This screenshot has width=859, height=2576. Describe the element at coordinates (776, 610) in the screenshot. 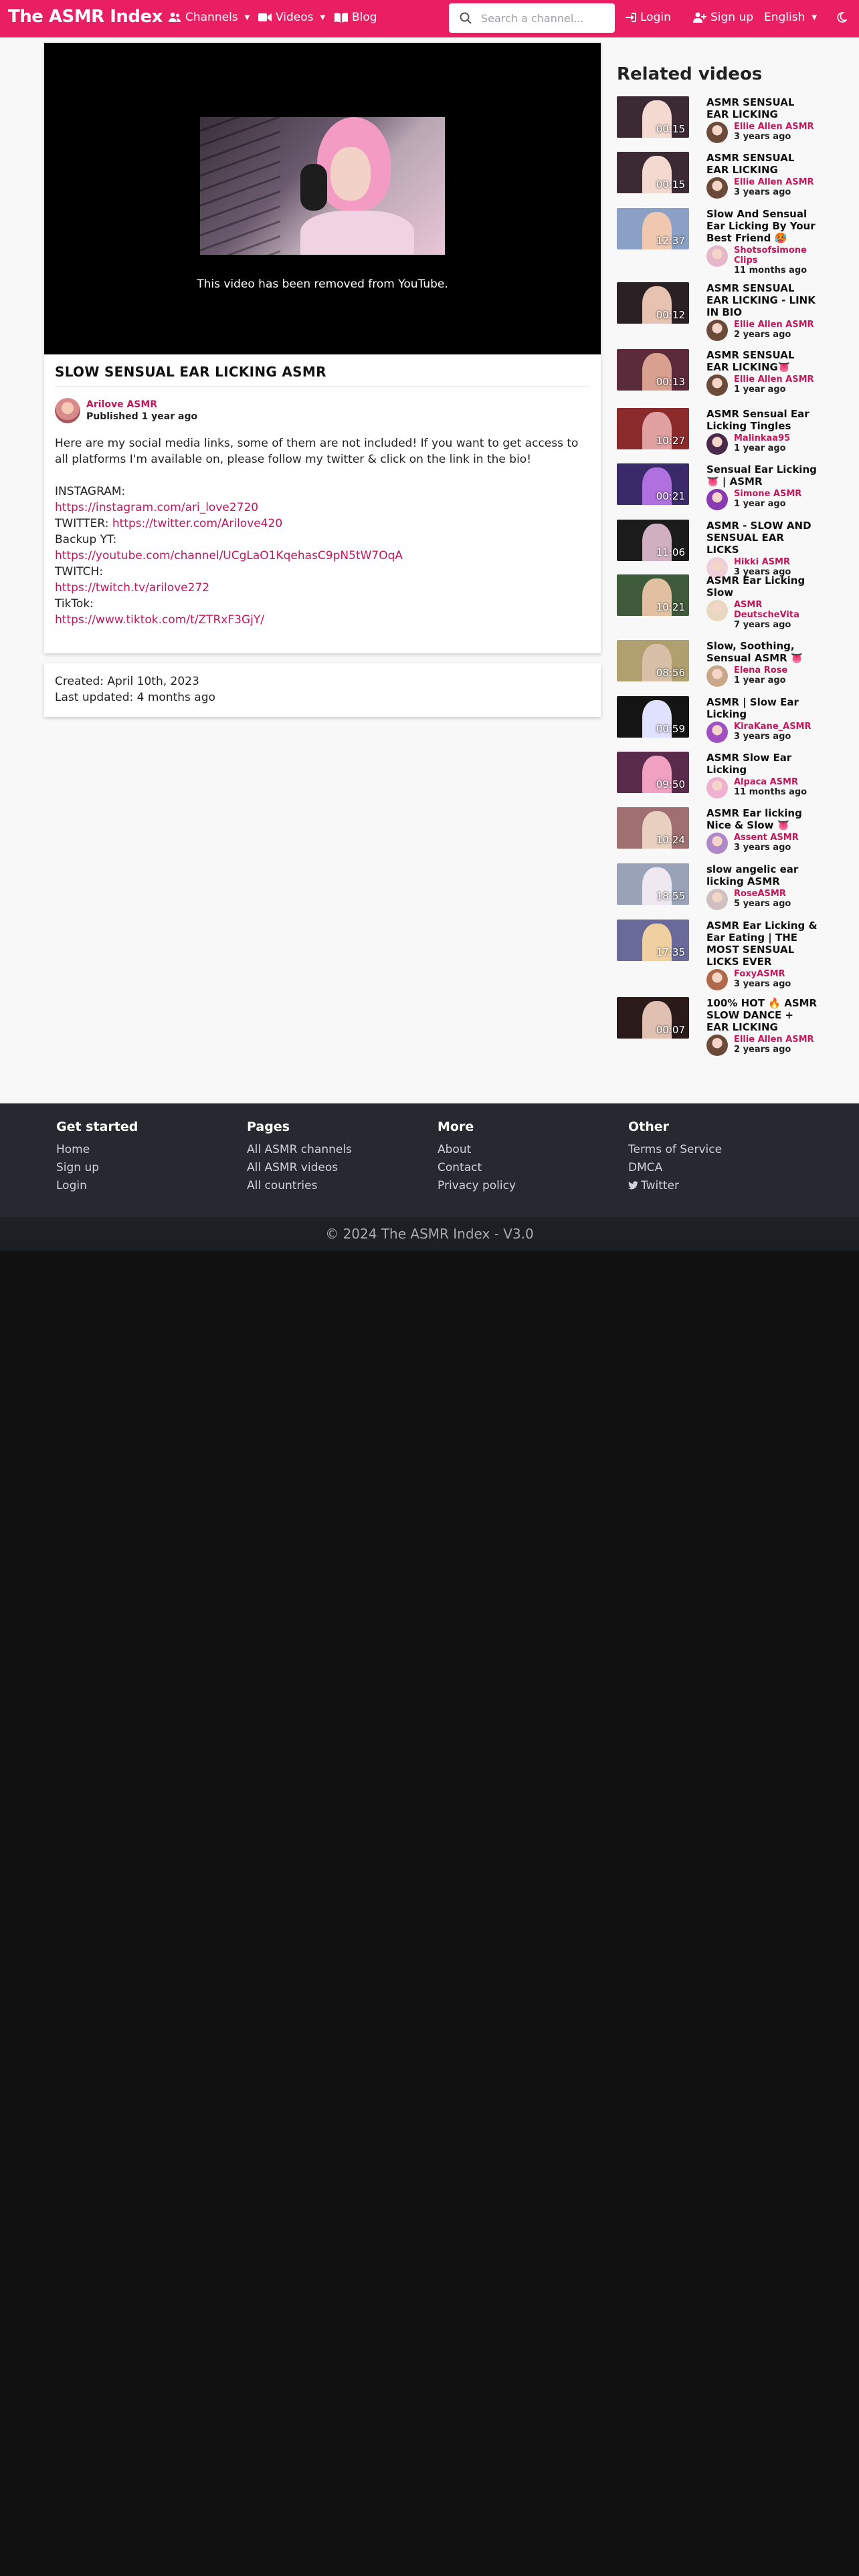

I see `channel-name-link: ASMR DeutscheVita` at that location.